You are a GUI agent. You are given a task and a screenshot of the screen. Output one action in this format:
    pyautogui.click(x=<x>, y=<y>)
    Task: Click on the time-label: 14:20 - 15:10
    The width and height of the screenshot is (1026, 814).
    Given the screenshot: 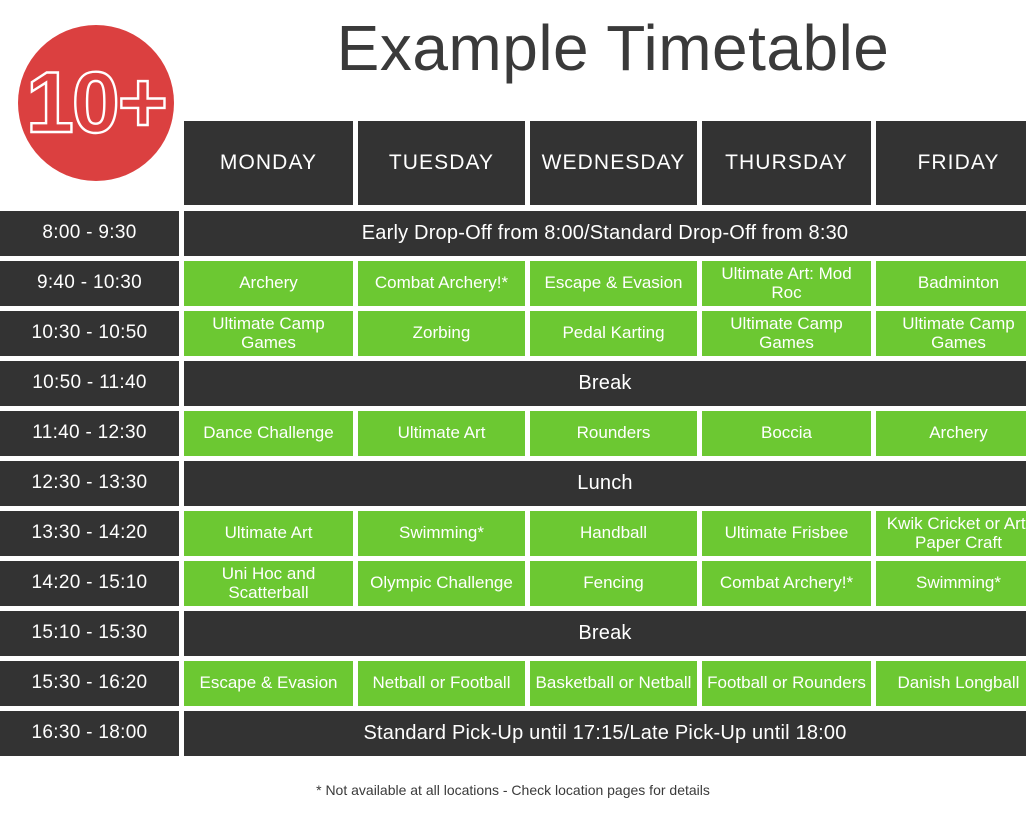 What is the action you would take?
    pyautogui.click(x=89, y=583)
    